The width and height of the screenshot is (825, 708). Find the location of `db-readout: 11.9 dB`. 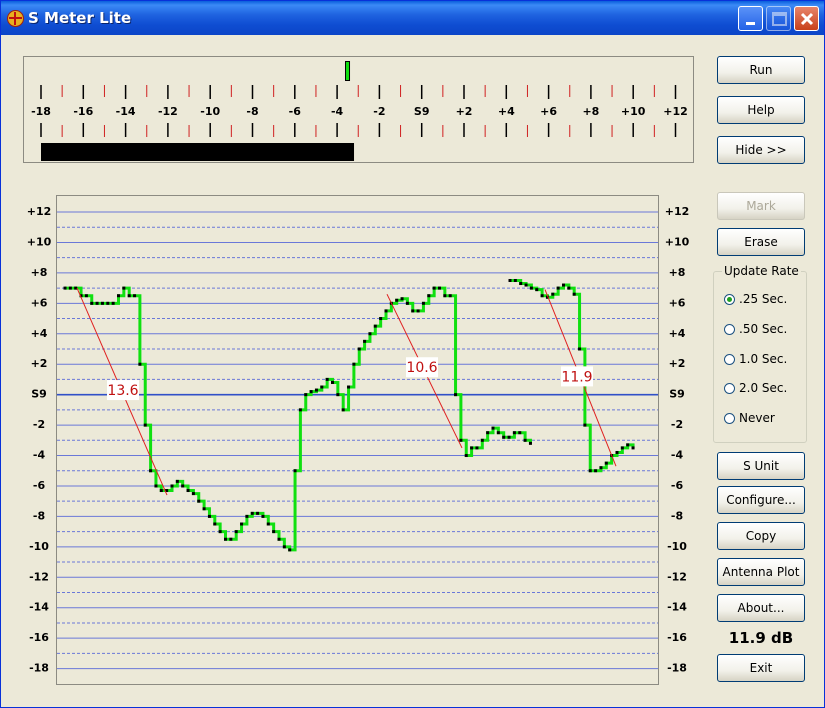

db-readout: 11.9 dB is located at coordinates (761, 638).